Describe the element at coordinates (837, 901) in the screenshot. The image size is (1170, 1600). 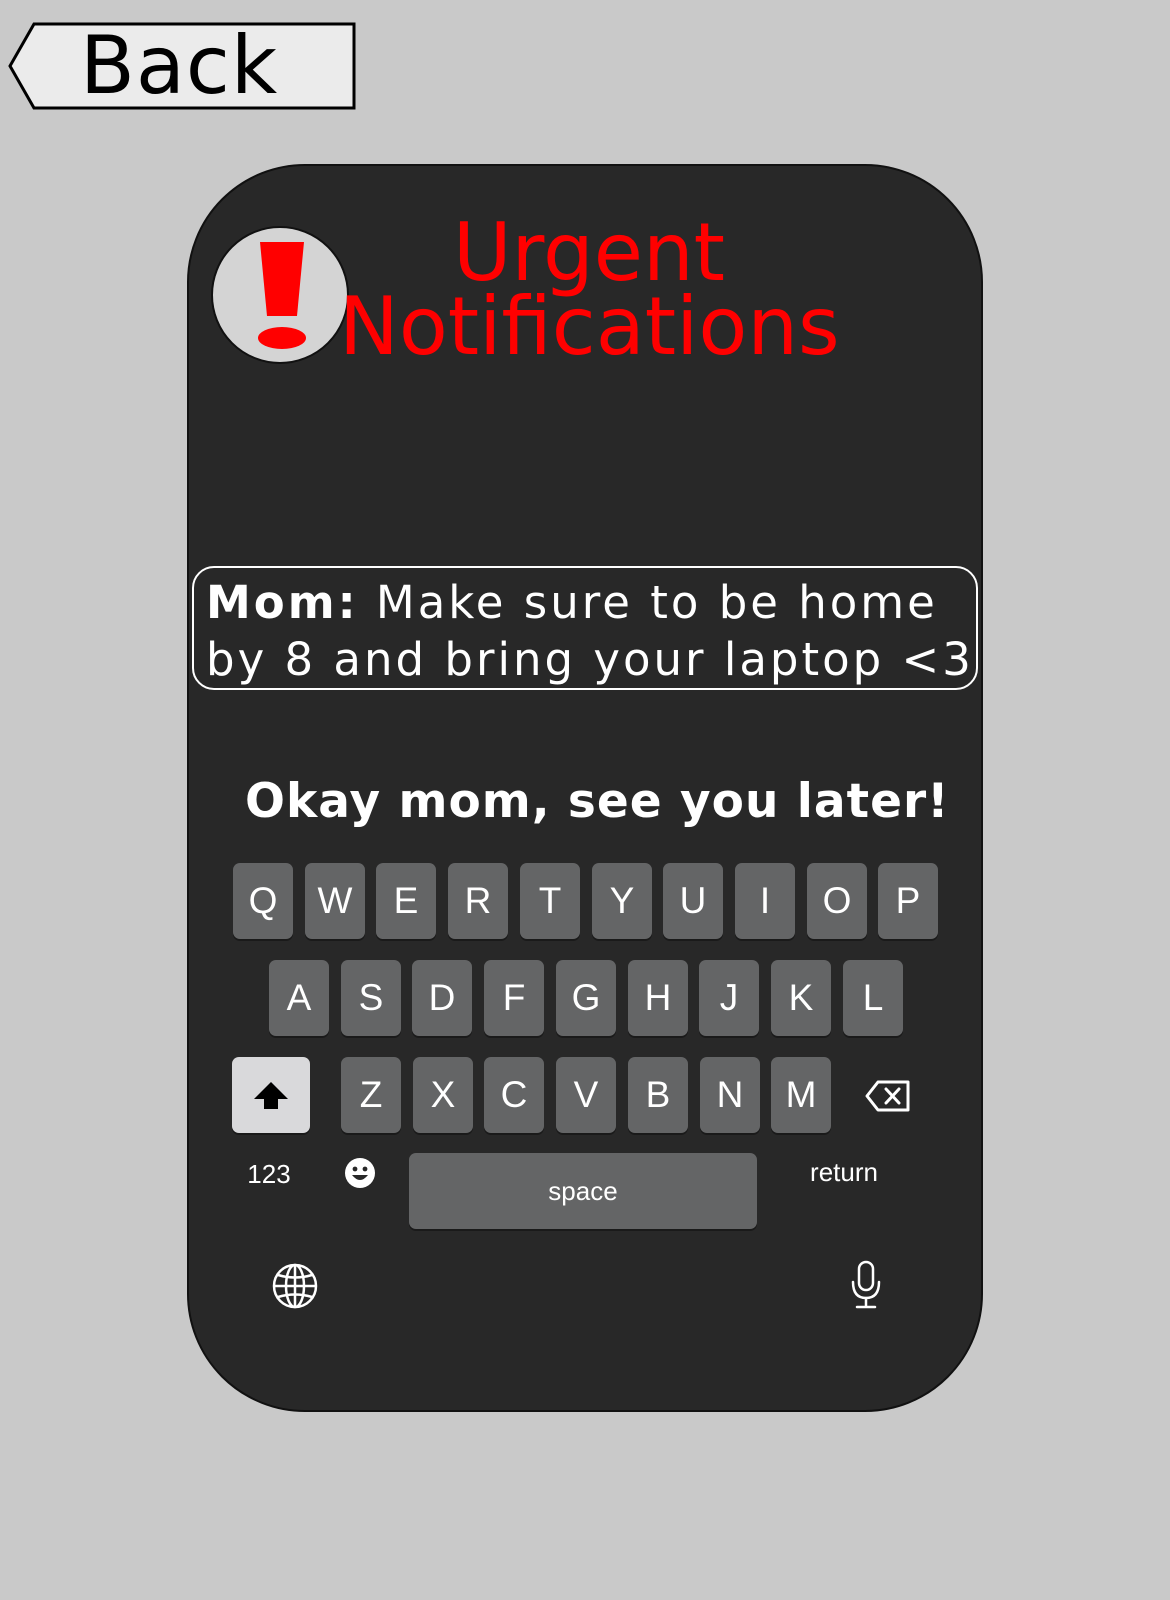
I see `key-o: O` at that location.